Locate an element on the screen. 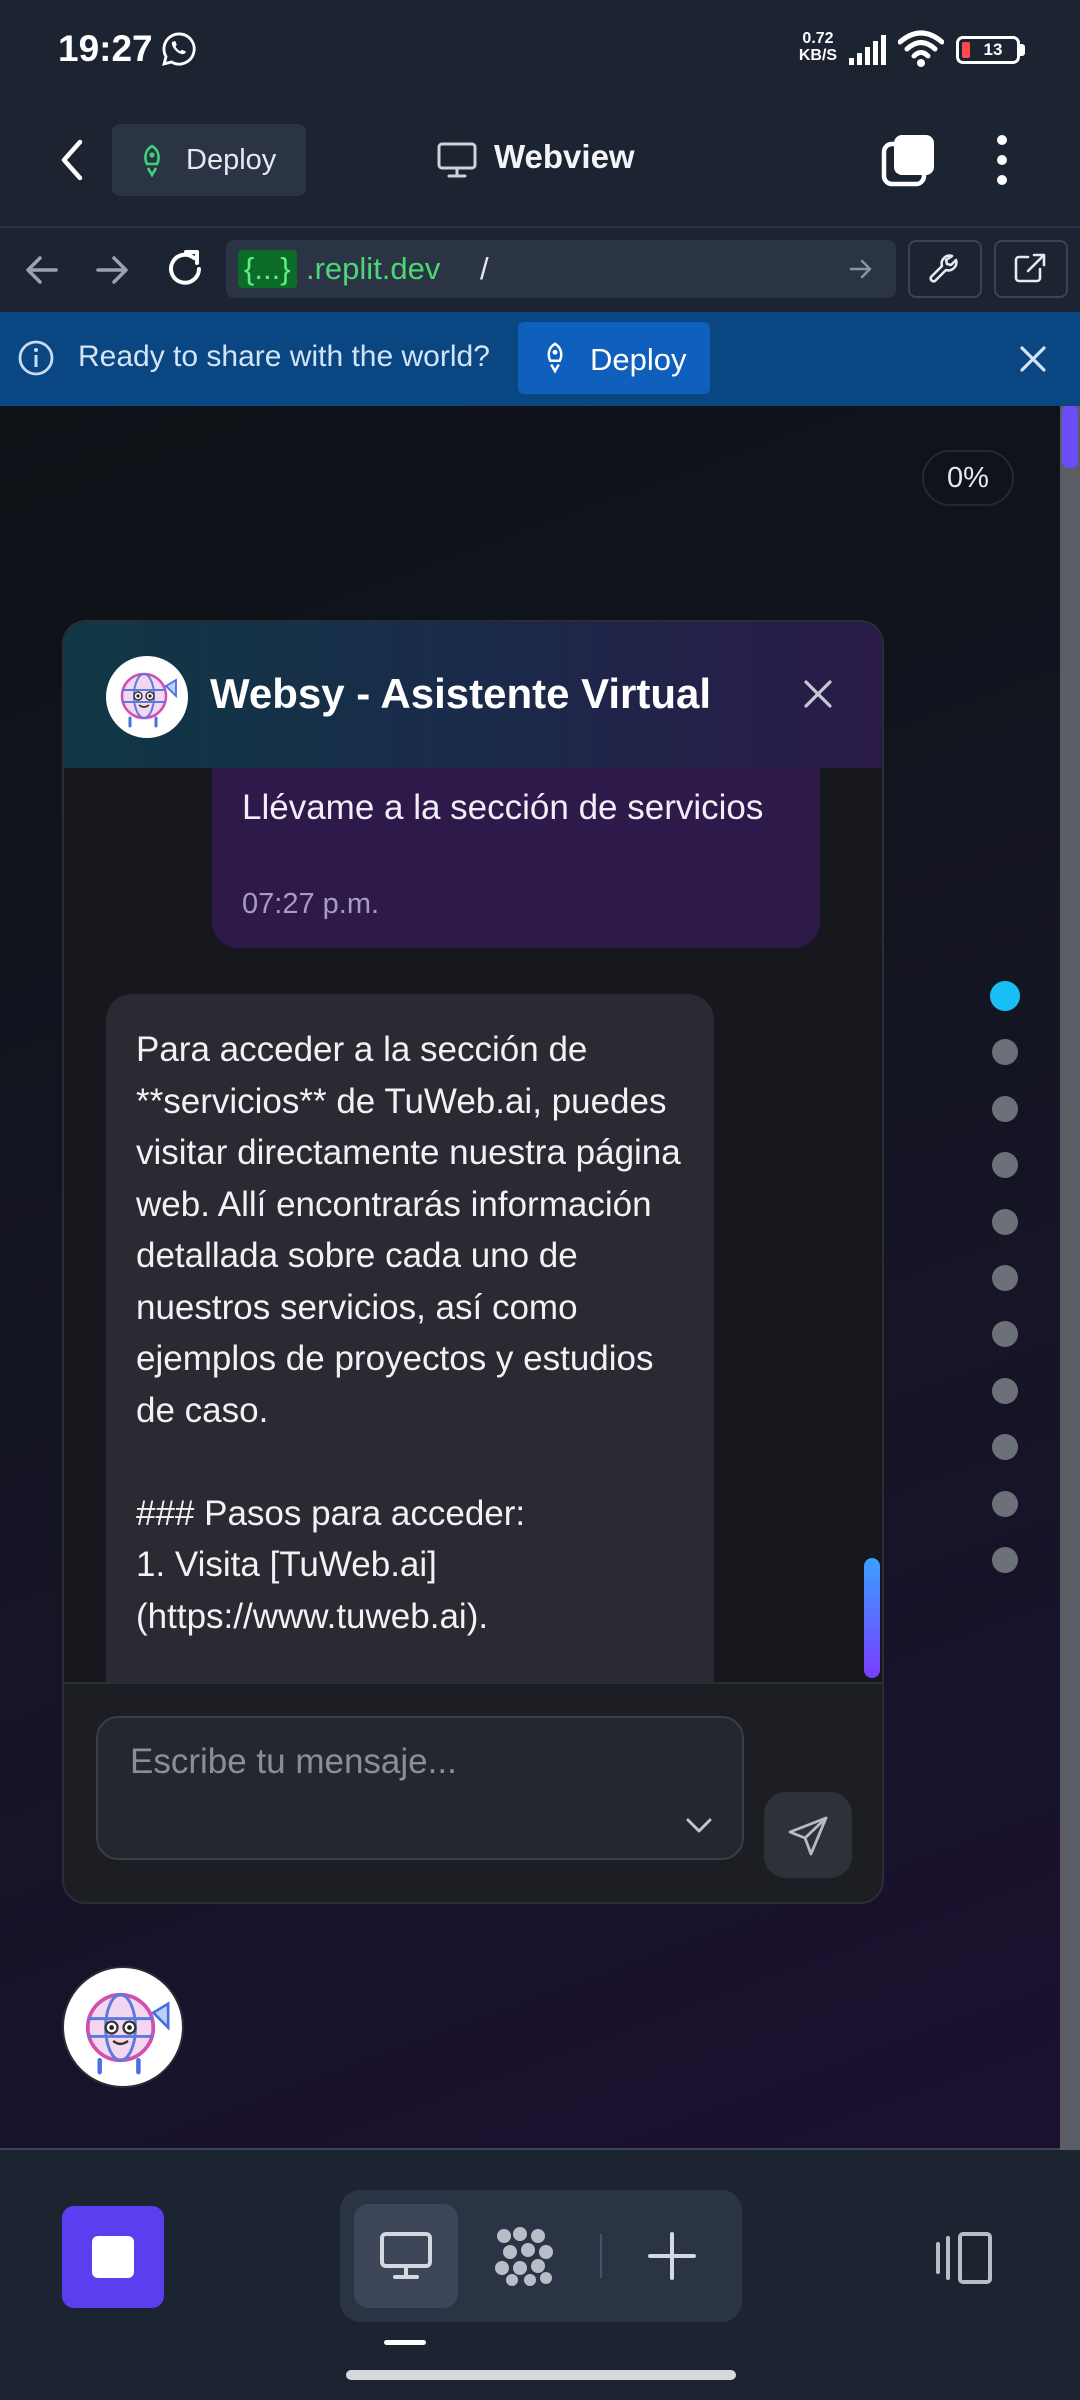 Image resolution: width=1080 pixels, height=2400 pixels. page-scrollbar-thumb is located at coordinates (1070, 437).